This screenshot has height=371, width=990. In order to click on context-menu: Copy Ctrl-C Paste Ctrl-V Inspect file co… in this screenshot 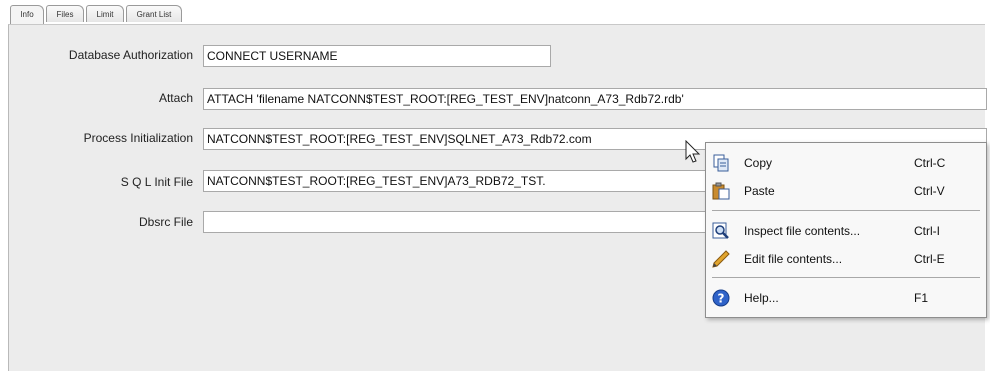, I will do `click(846, 230)`.